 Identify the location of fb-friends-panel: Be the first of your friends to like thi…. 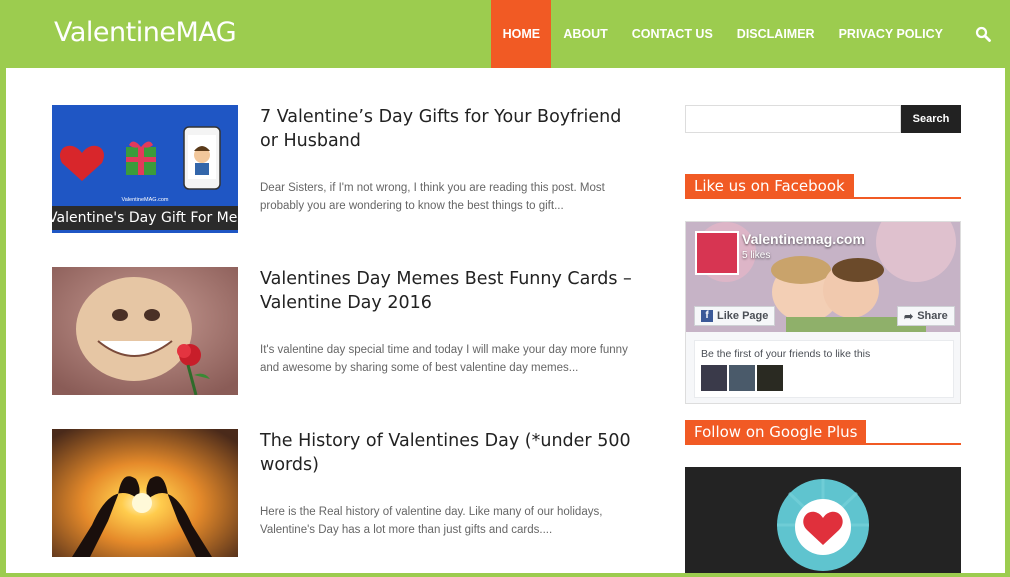
(824, 369).